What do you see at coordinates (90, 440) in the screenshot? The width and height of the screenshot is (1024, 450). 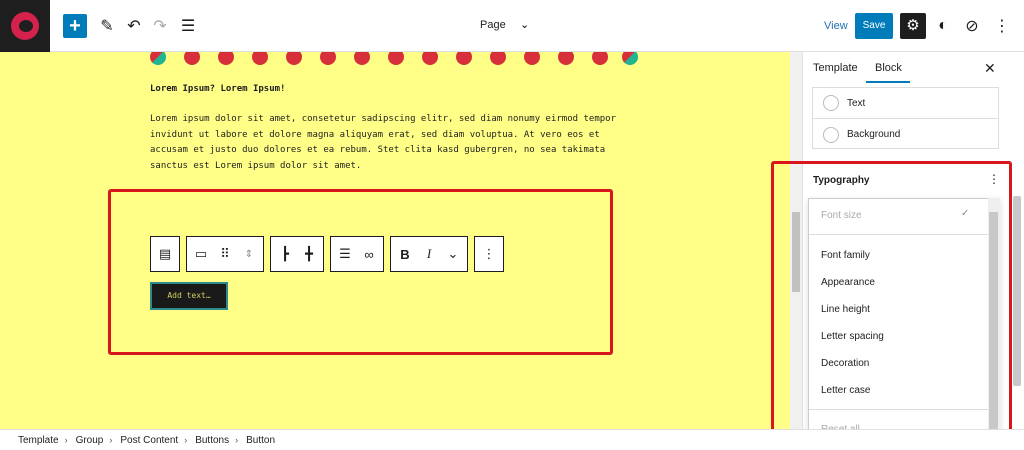 I see `breadcrumb-item: Group` at bounding box center [90, 440].